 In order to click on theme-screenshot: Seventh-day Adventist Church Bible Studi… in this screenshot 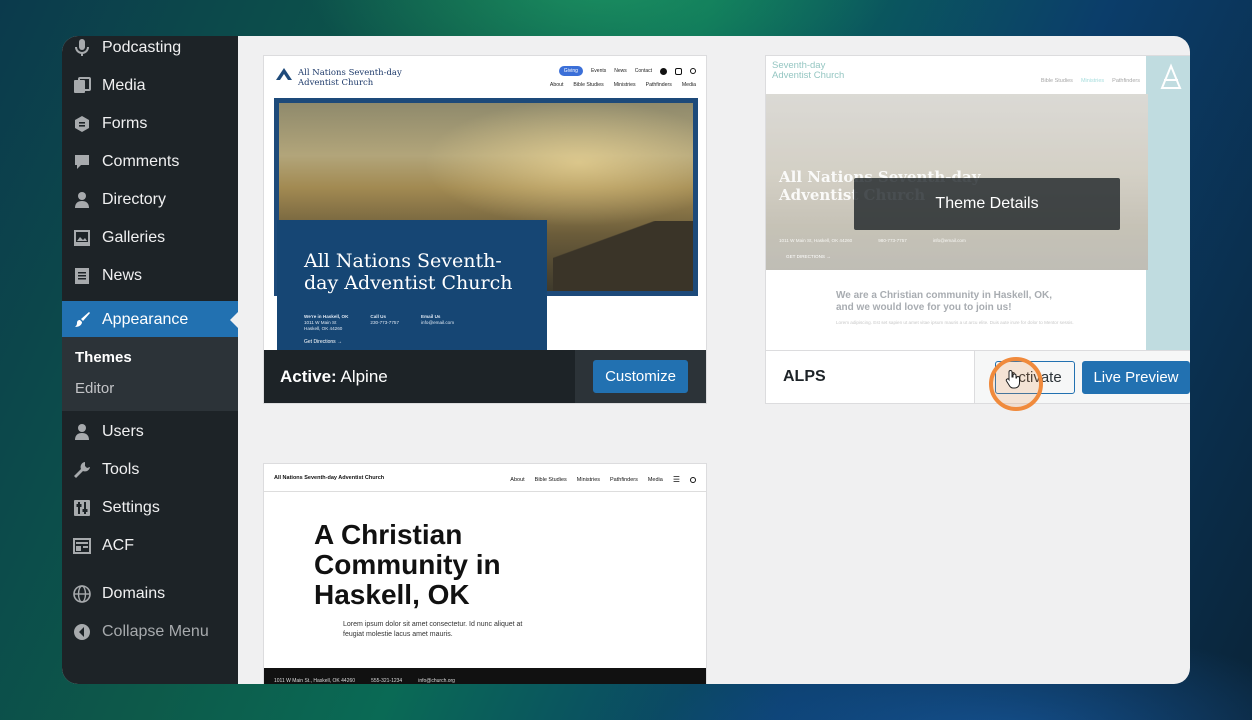, I will do `click(978, 204)`.